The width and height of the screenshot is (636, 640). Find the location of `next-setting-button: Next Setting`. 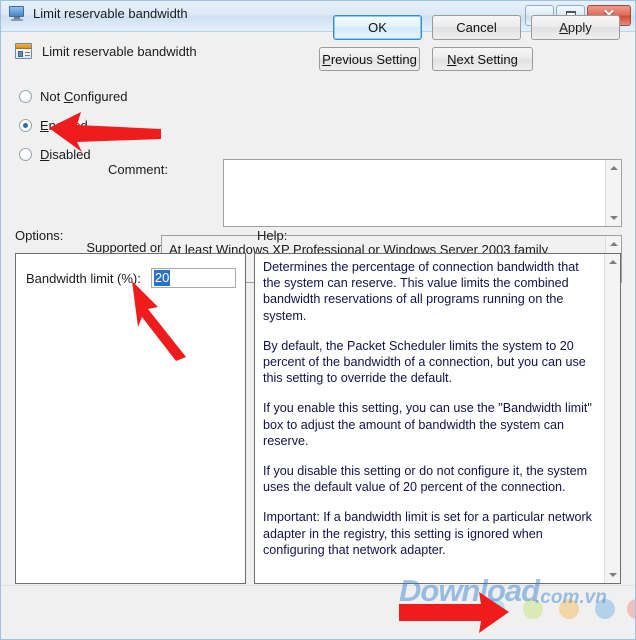

next-setting-button: Next Setting is located at coordinates (482, 59).